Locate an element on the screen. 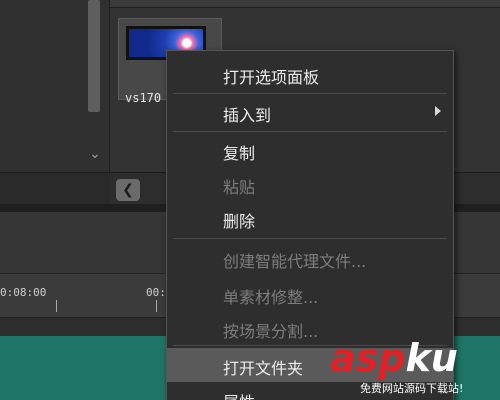 The image size is (500, 400). menu-item-copy: 复制 is located at coordinates (310, 150).